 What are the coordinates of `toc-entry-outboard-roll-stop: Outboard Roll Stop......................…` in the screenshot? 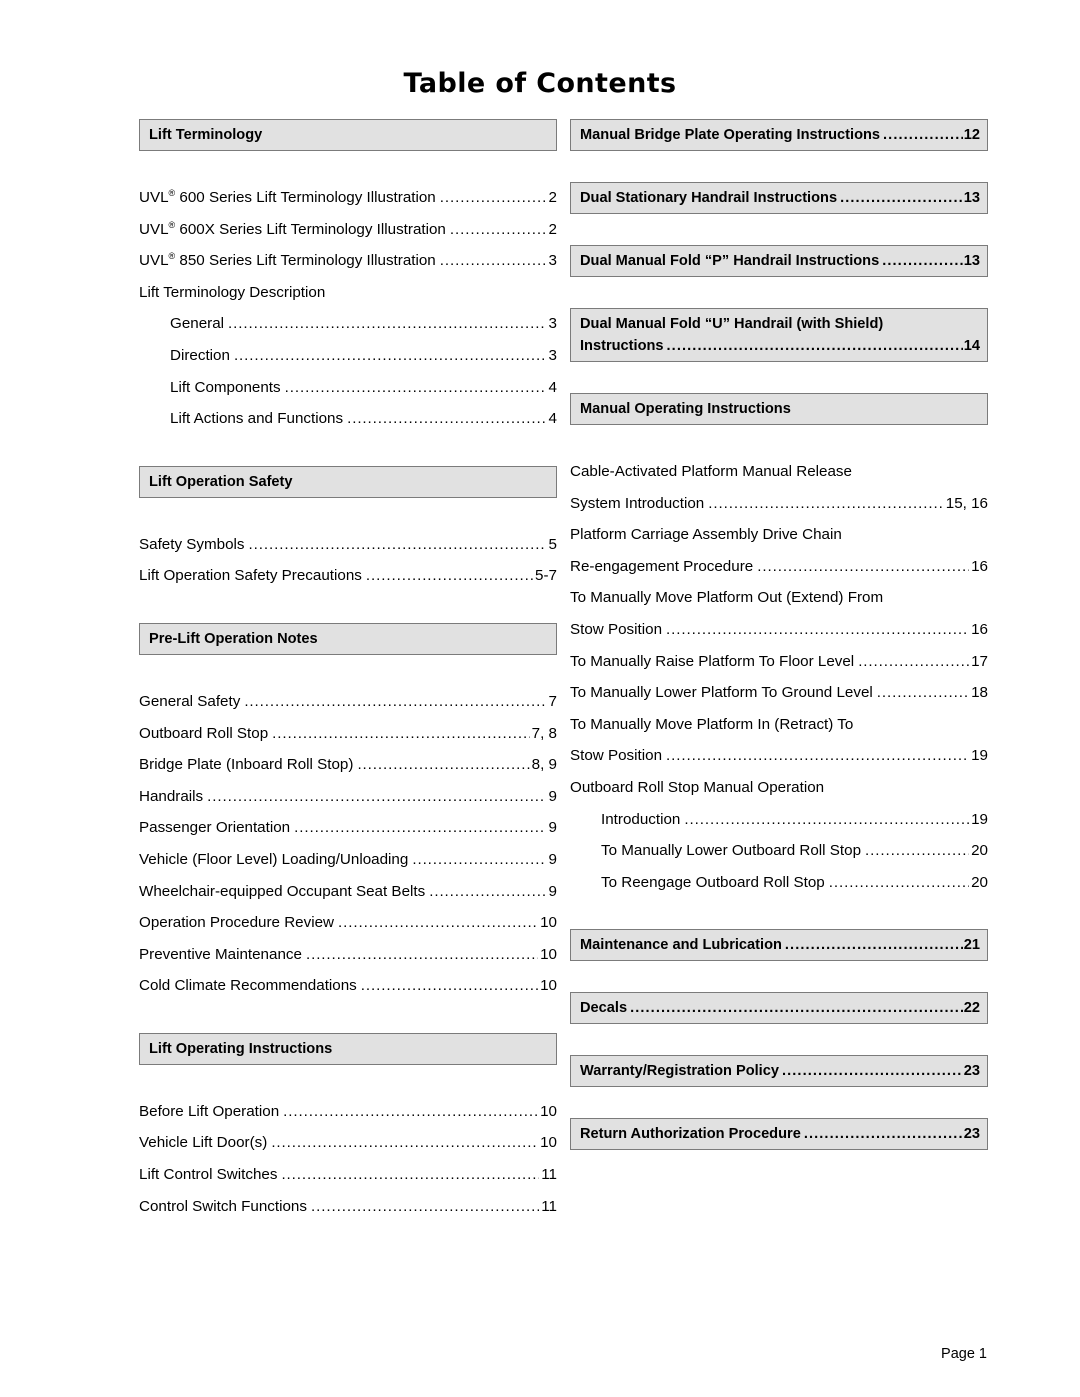 It's located at (348, 734).